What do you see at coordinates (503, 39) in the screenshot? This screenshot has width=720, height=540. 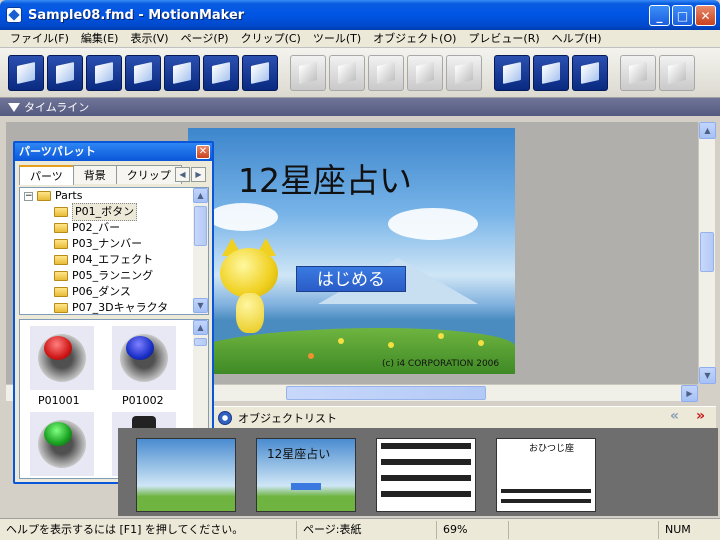 I see `menu-preview: プレビュー(R)` at bounding box center [503, 39].